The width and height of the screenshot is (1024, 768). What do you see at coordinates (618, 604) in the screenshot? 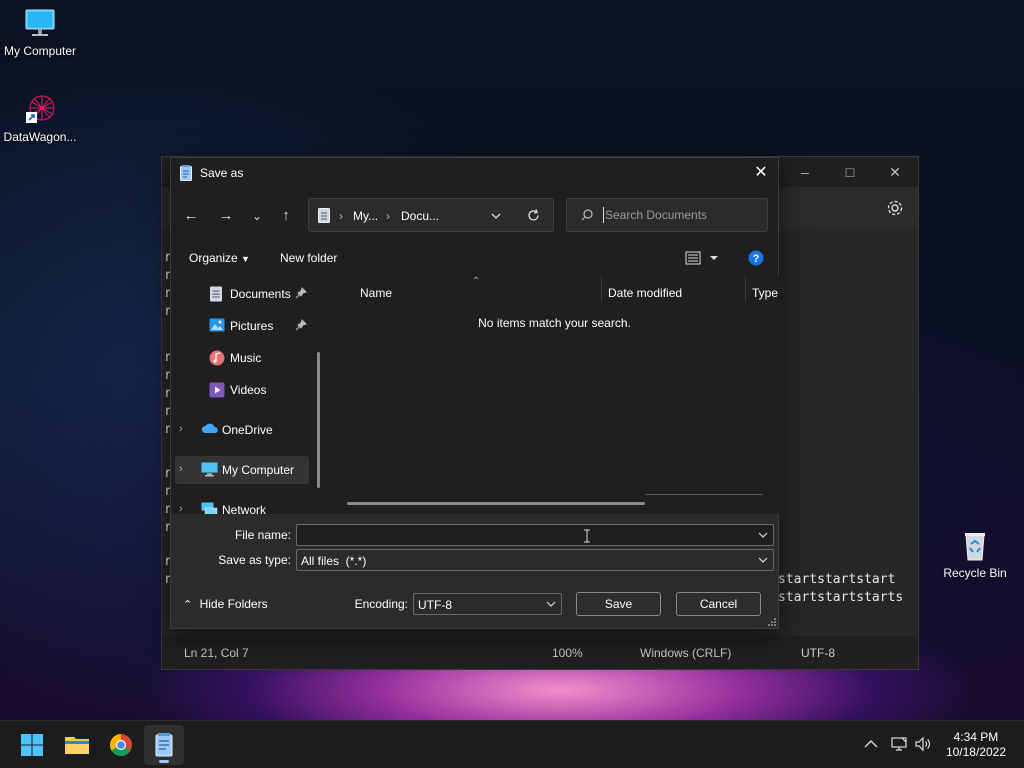
I see `save-button: Save` at bounding box center [618, 604].